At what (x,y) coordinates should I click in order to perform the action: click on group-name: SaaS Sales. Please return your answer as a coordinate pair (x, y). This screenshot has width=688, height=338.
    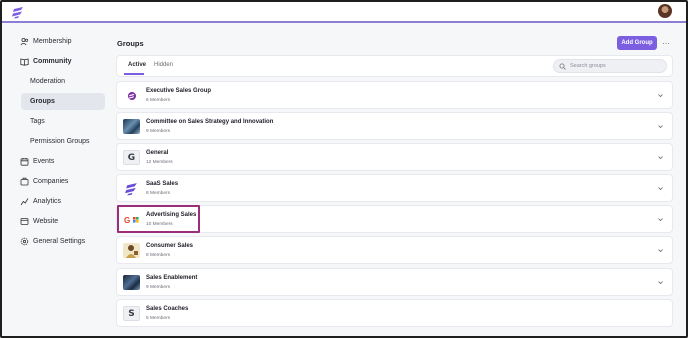
    Looking at the image, I should click on (162, 184).